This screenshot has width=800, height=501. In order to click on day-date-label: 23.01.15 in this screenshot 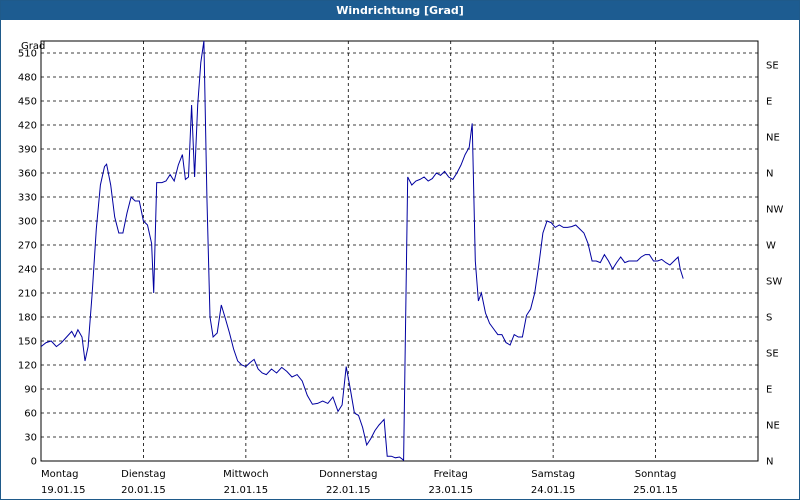, I will do `click(450, 490)`.